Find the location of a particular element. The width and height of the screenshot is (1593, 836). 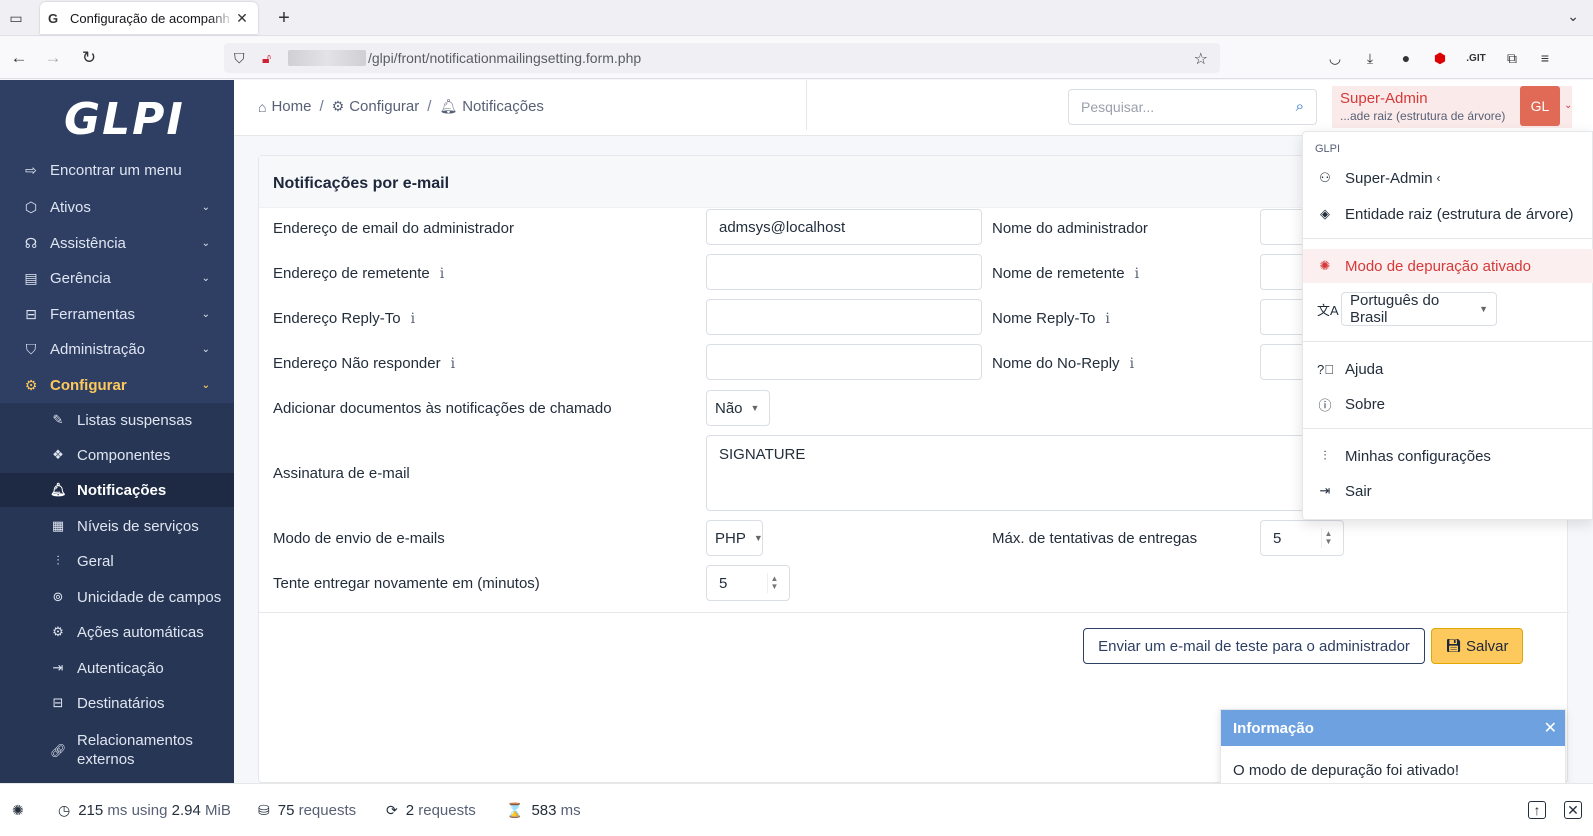

adjustments-icon: ⫶ is located at coordinates (1325, 455).